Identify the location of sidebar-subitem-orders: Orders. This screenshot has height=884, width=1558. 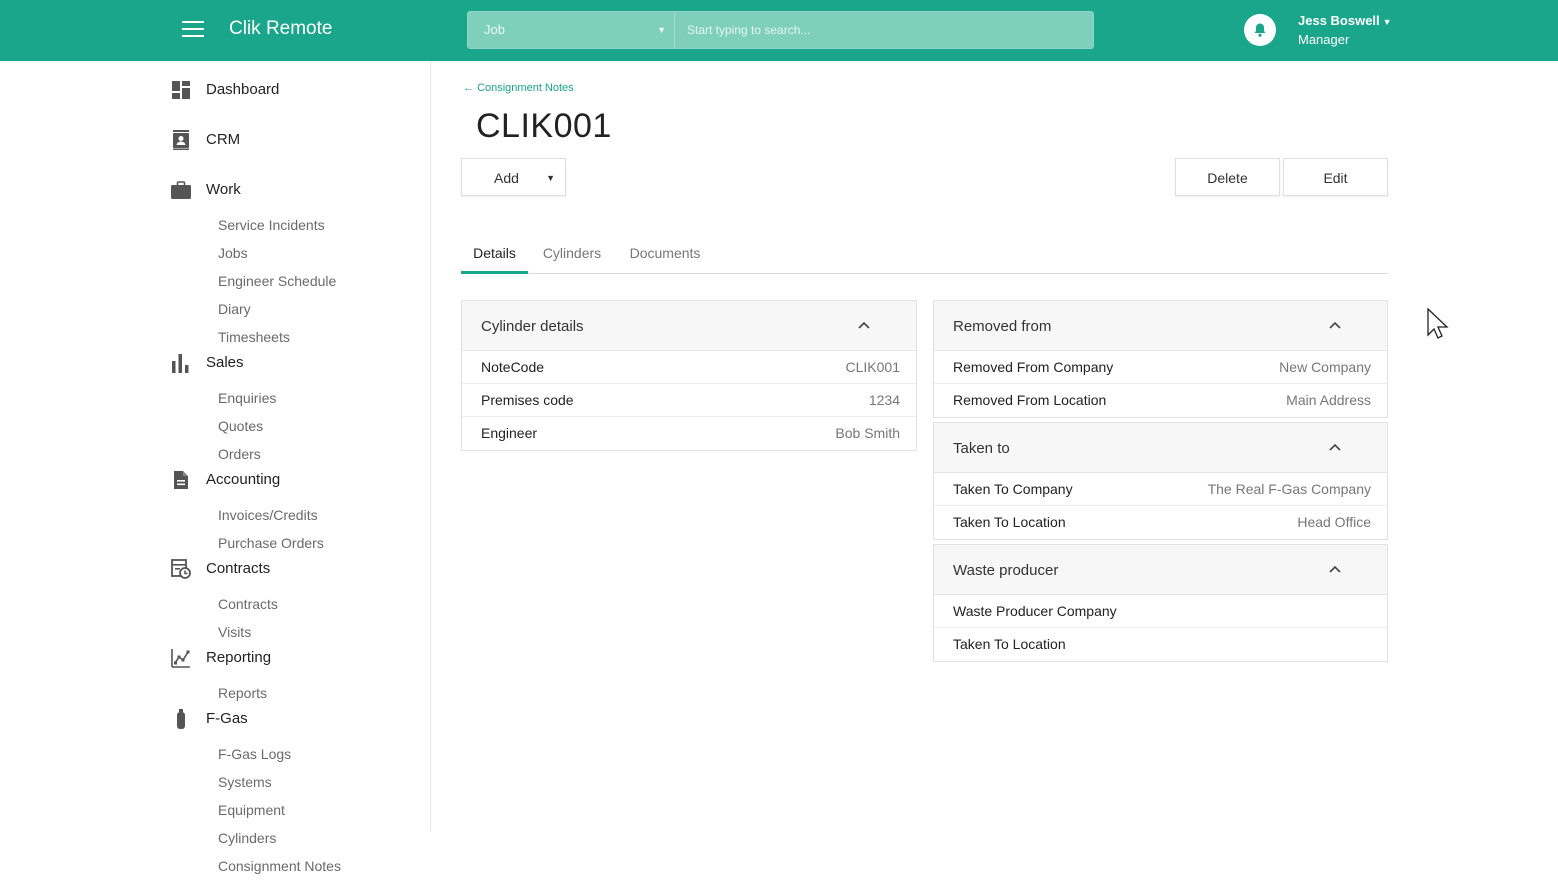
(239, 454).